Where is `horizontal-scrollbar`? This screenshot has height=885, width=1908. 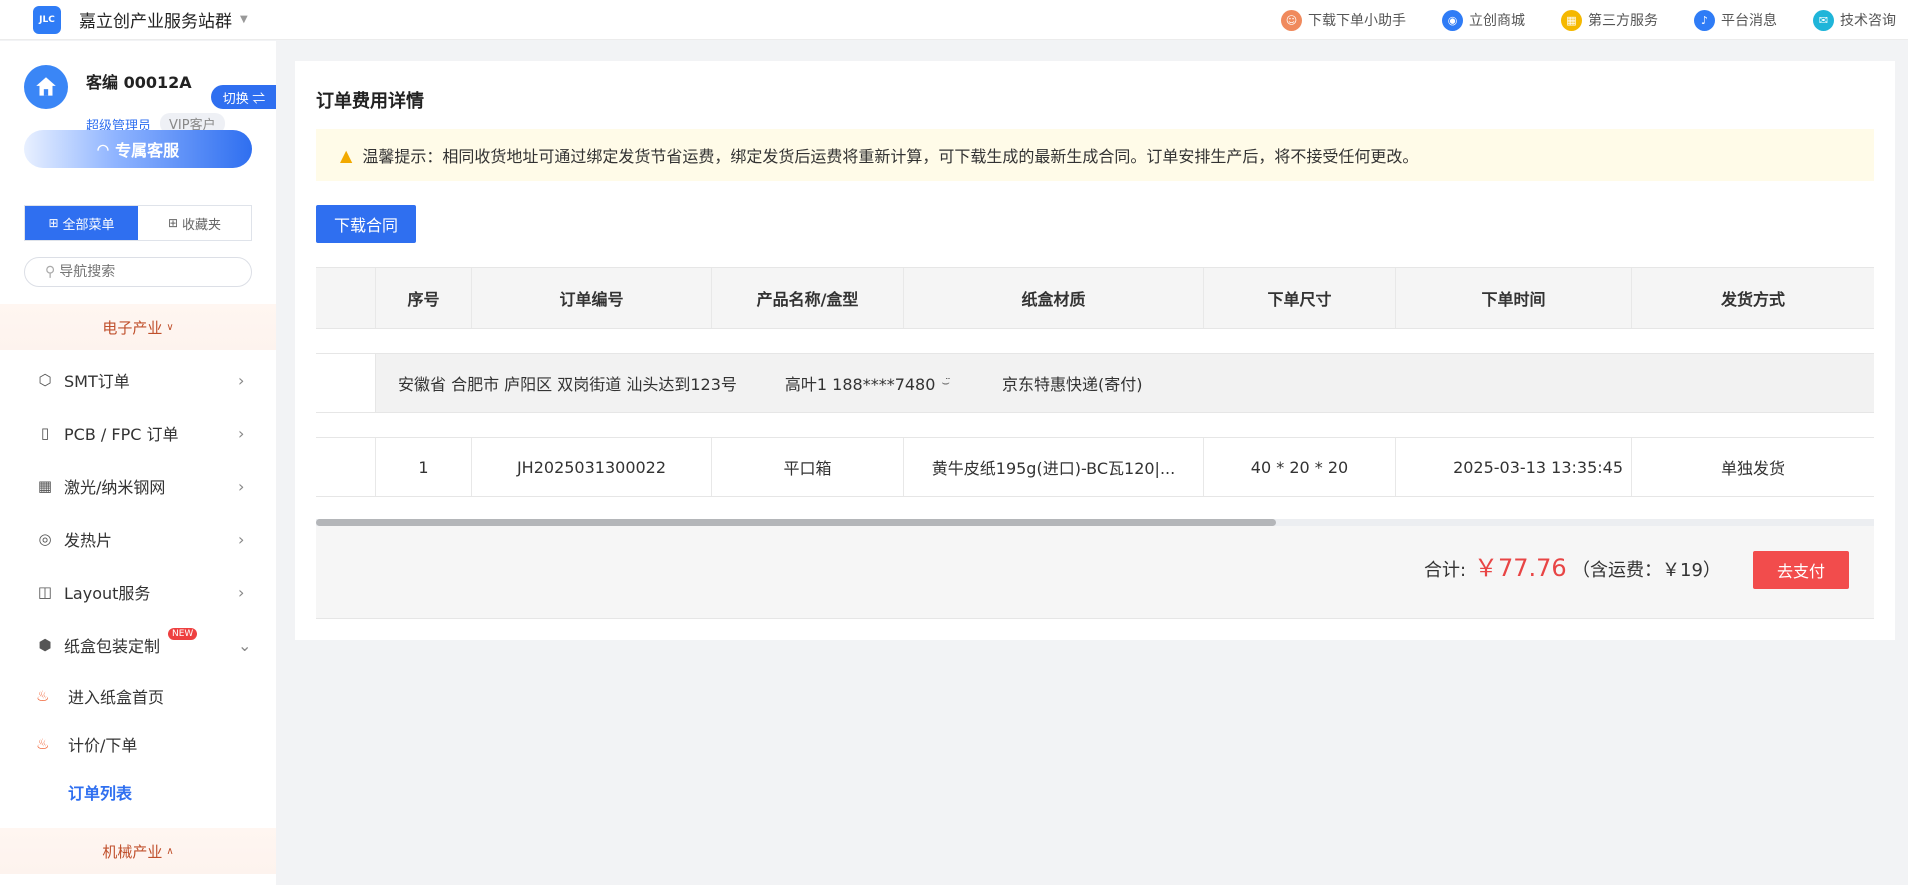 horizontal-scrollbar is located at coordinates (1095, 522).